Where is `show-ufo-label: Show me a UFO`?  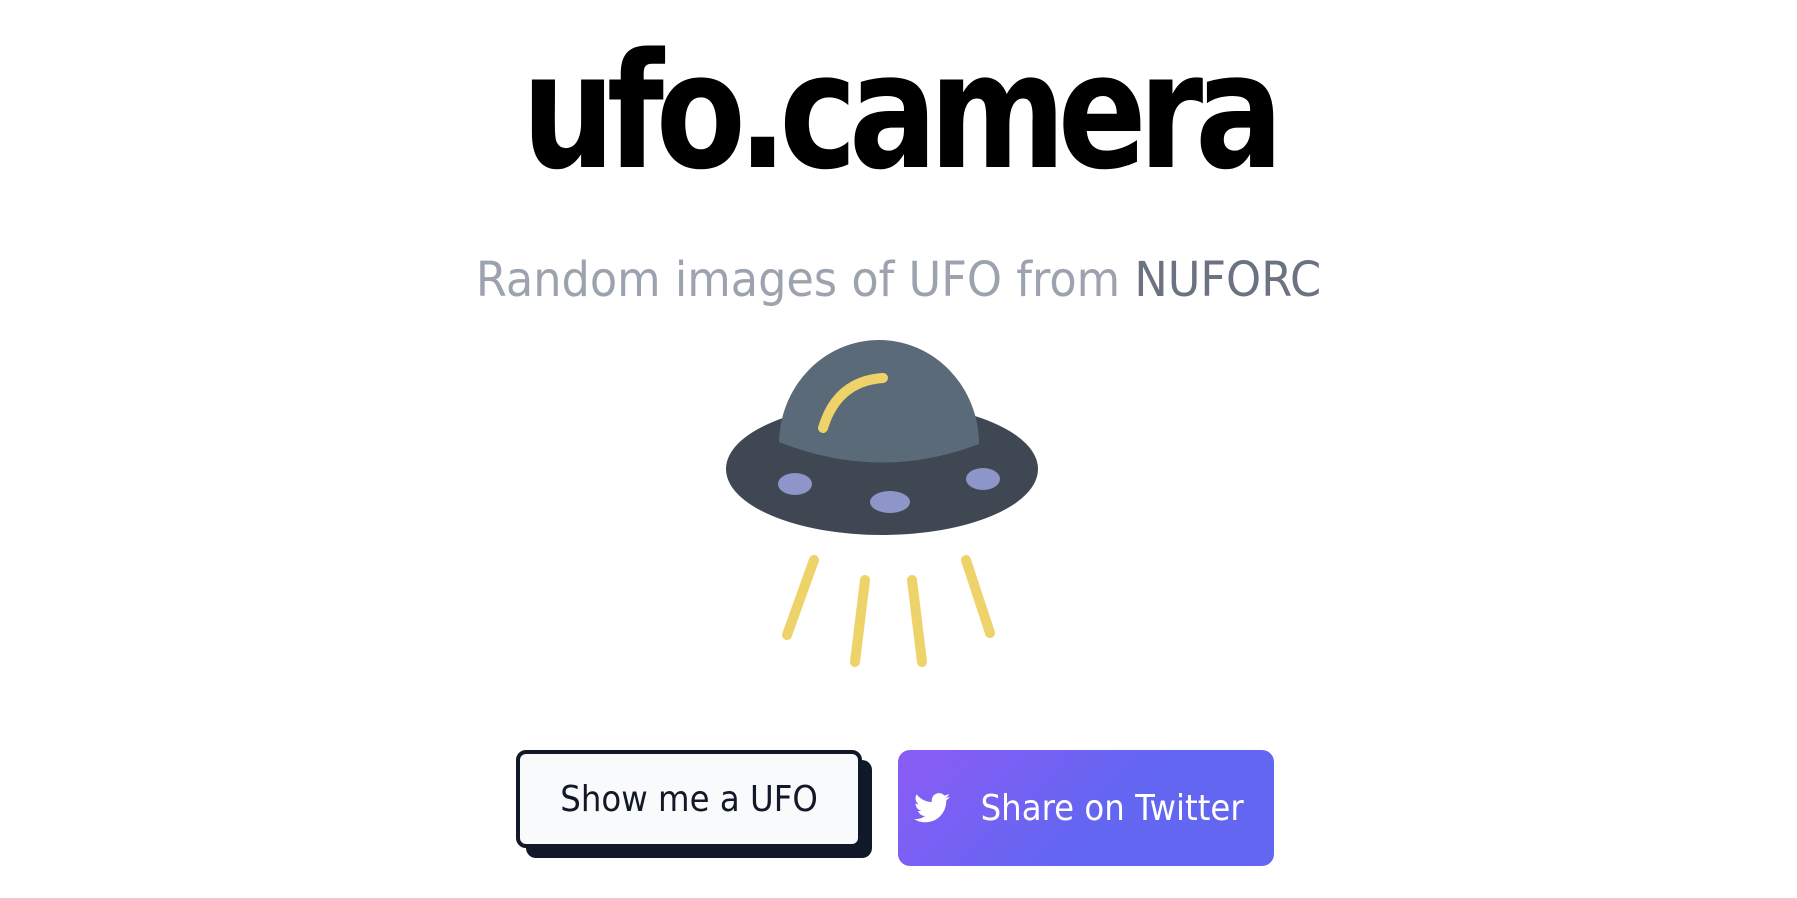 show-ufo-label: Show me a UFO is located at coordinates (689, 799).